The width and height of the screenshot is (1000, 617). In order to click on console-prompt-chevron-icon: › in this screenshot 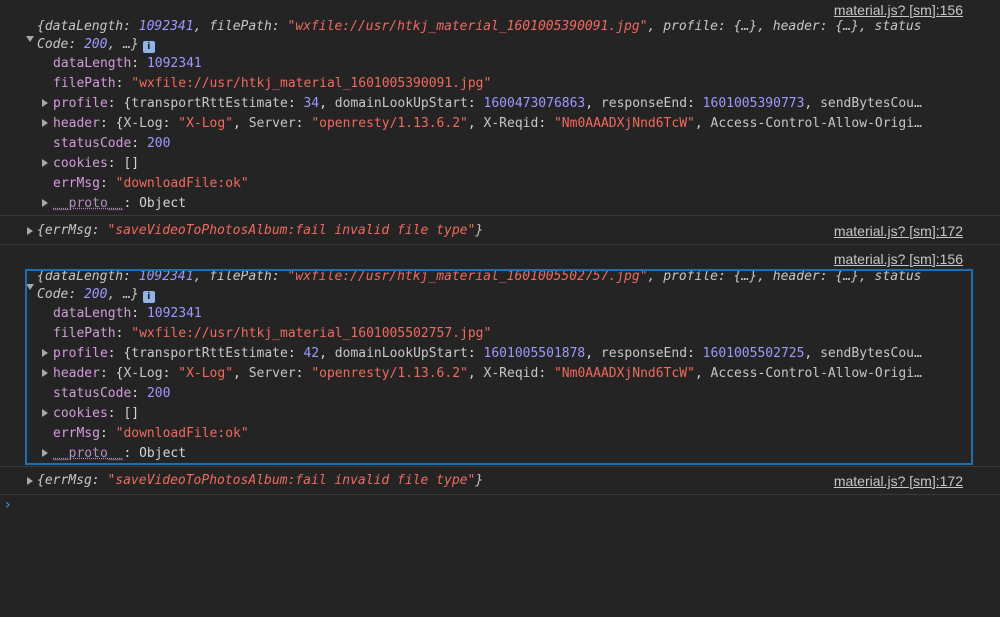, I will do `click(8, 505)`.